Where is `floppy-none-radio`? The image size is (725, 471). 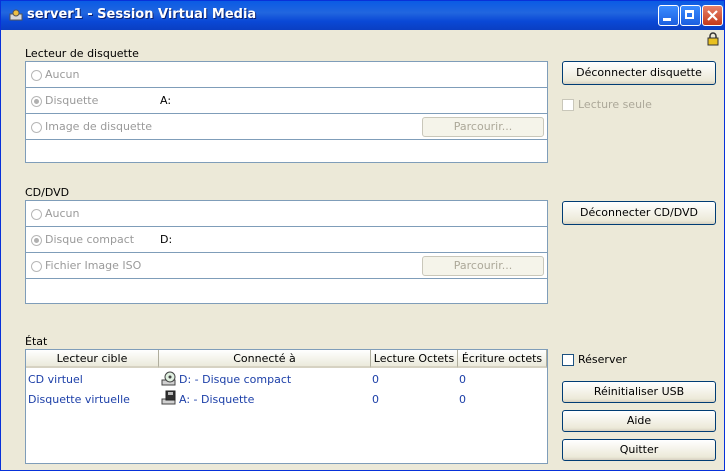 floppy-none-radio is located at coordinates (36, 75).